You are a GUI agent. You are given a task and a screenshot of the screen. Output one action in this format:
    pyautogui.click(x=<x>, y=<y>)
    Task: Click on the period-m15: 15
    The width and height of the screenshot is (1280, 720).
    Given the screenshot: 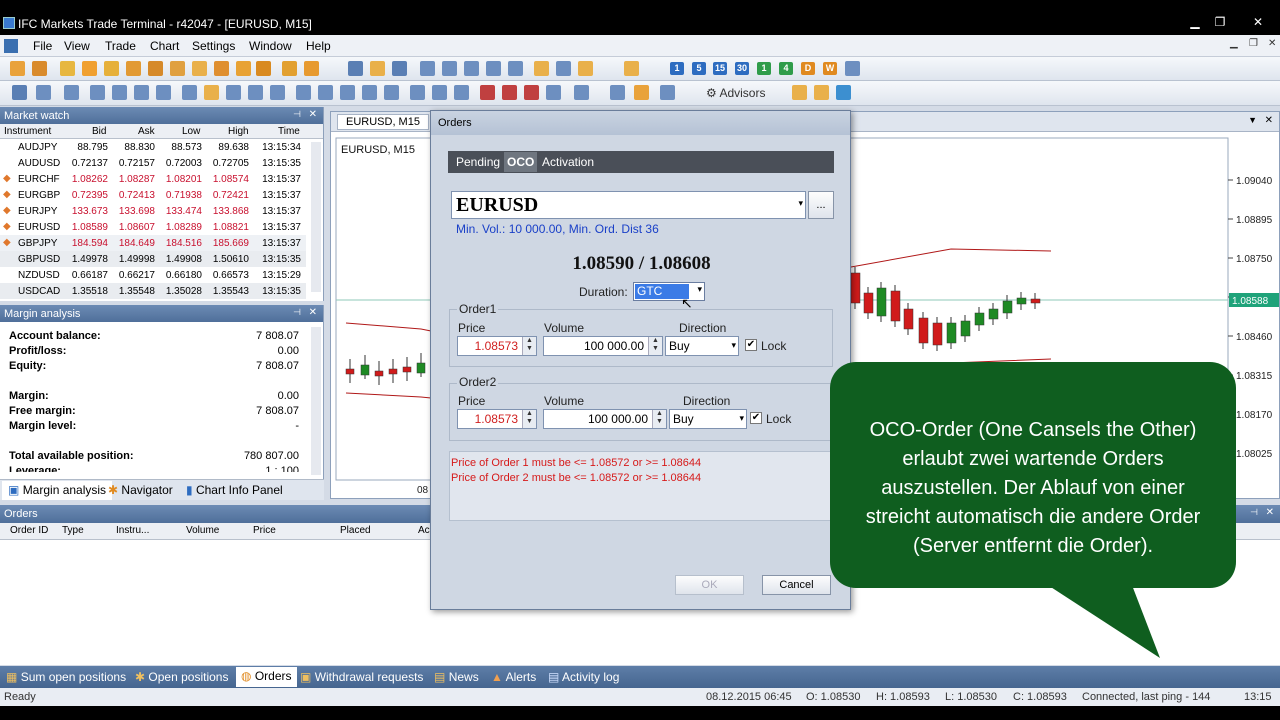 What is the action you would take?
    pyautogui.click(x=720, y=68)
    